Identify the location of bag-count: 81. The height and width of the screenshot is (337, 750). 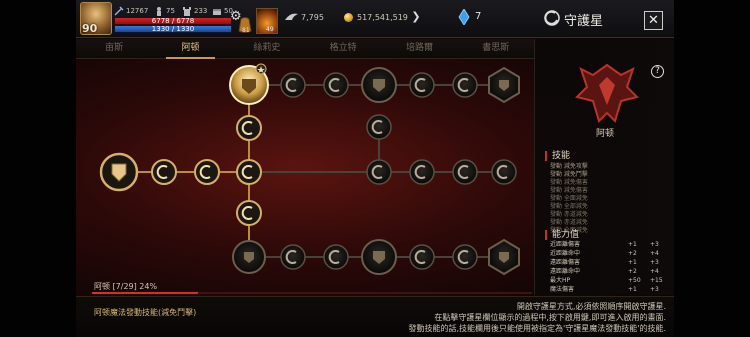
(246, 30).